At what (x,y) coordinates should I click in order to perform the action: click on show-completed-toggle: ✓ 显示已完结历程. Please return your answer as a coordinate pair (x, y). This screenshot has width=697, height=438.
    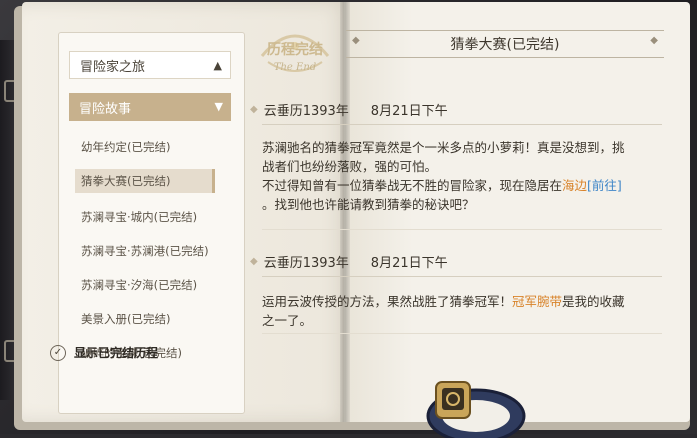
    Looking at the image, I should click on (104, 352).